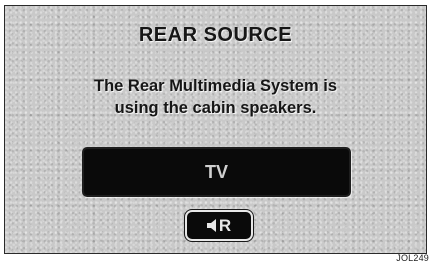  I want to click on rear-speaker-button: R, so click(219, 225).